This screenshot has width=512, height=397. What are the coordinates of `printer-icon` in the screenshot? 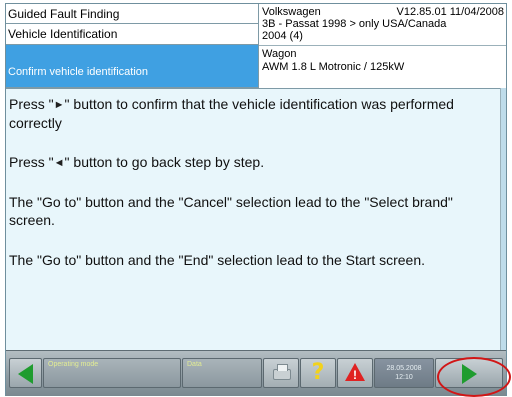 It's located at (282, 372).